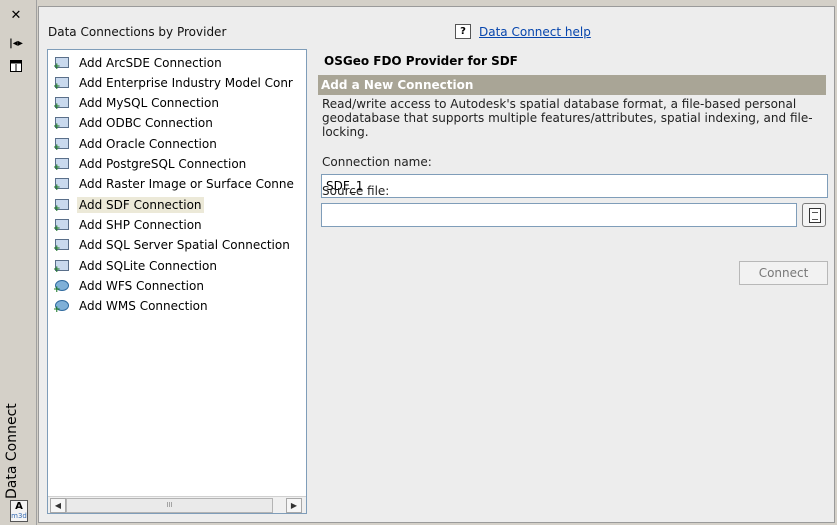 This screenshot has height=525, width=837. What do you see at coordinates (356, 191) in the screenshot?
I see `source-file-label: Source file:` at bounding box center [356, 191].